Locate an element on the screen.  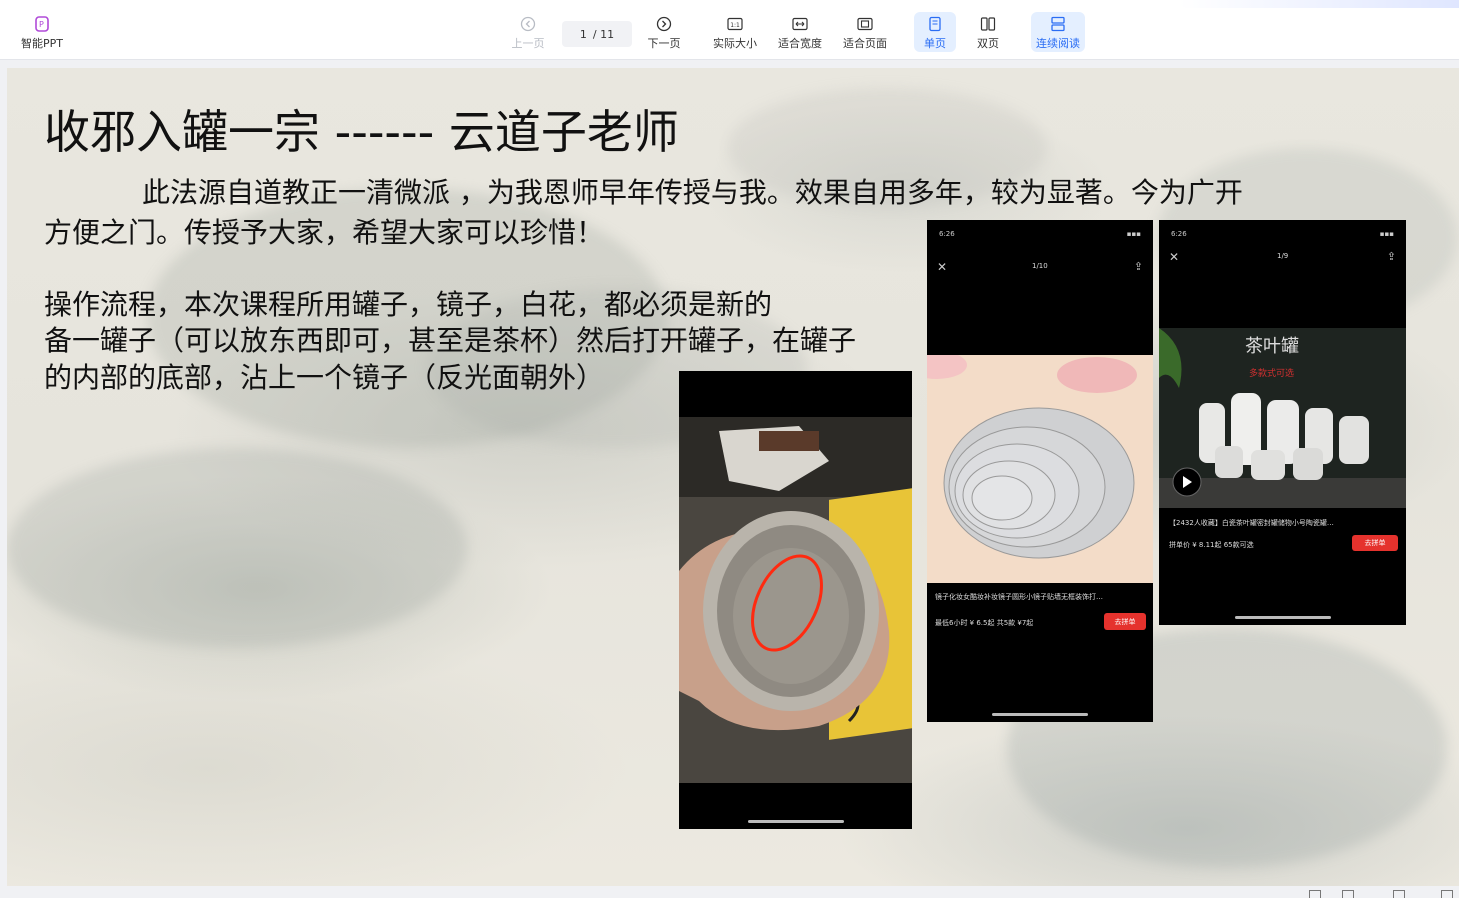
svg-text: P is located at coordinates (41, 24).